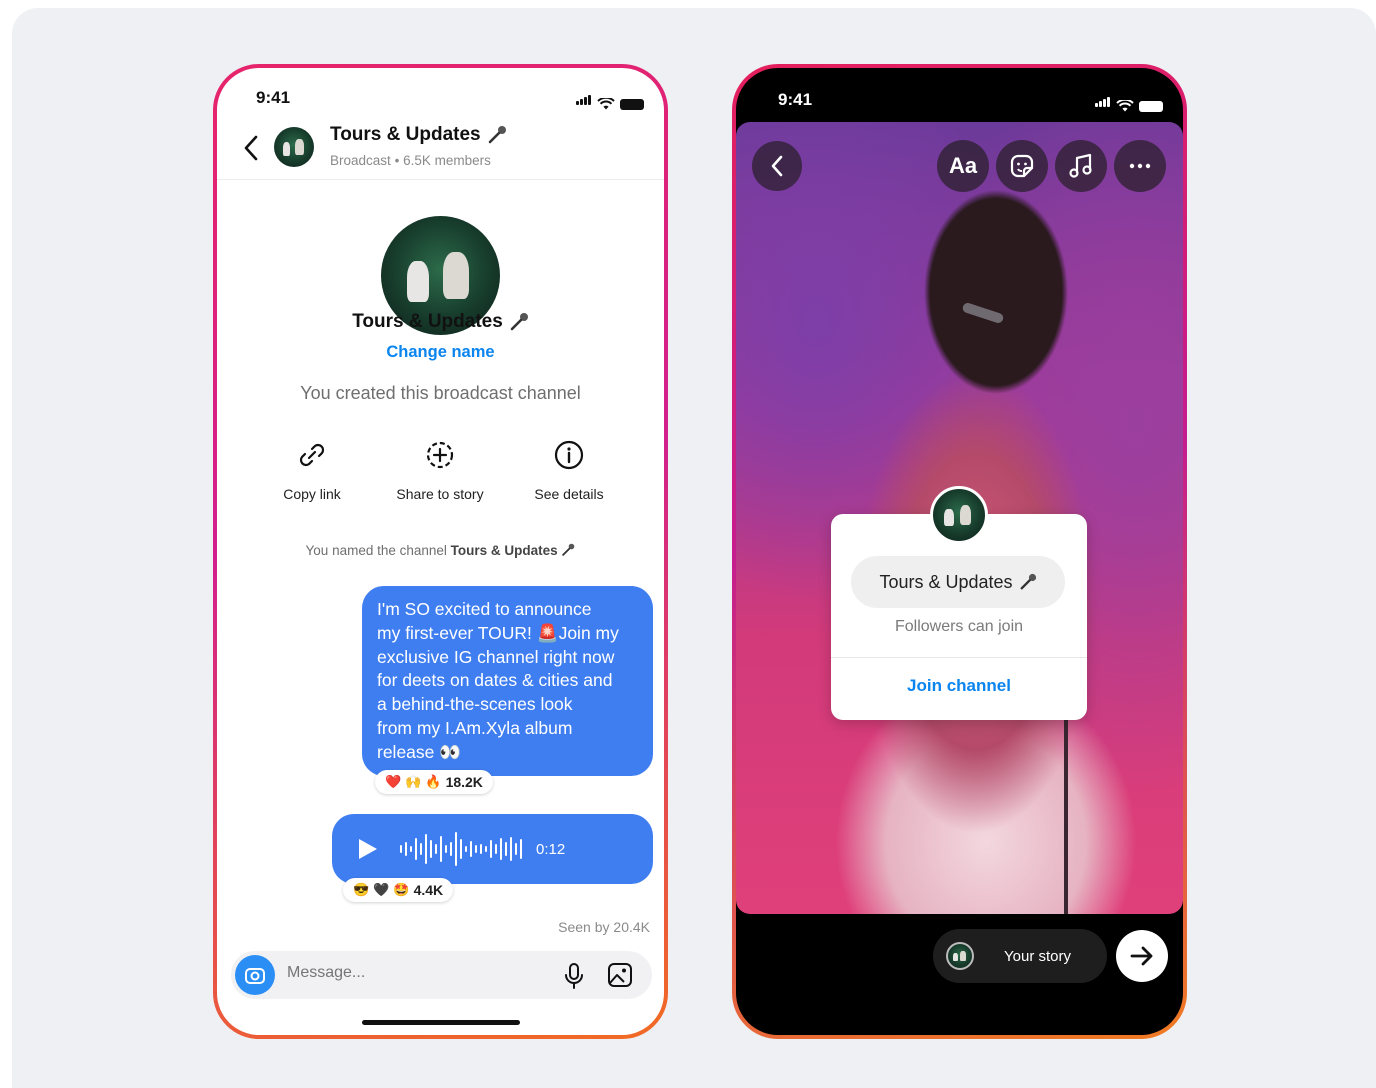 The image size is (1376, 1088). Describe the element at coordinates (504, 550) in the screenshot. I see `note-channel-name: Tours & Updates` at that location.